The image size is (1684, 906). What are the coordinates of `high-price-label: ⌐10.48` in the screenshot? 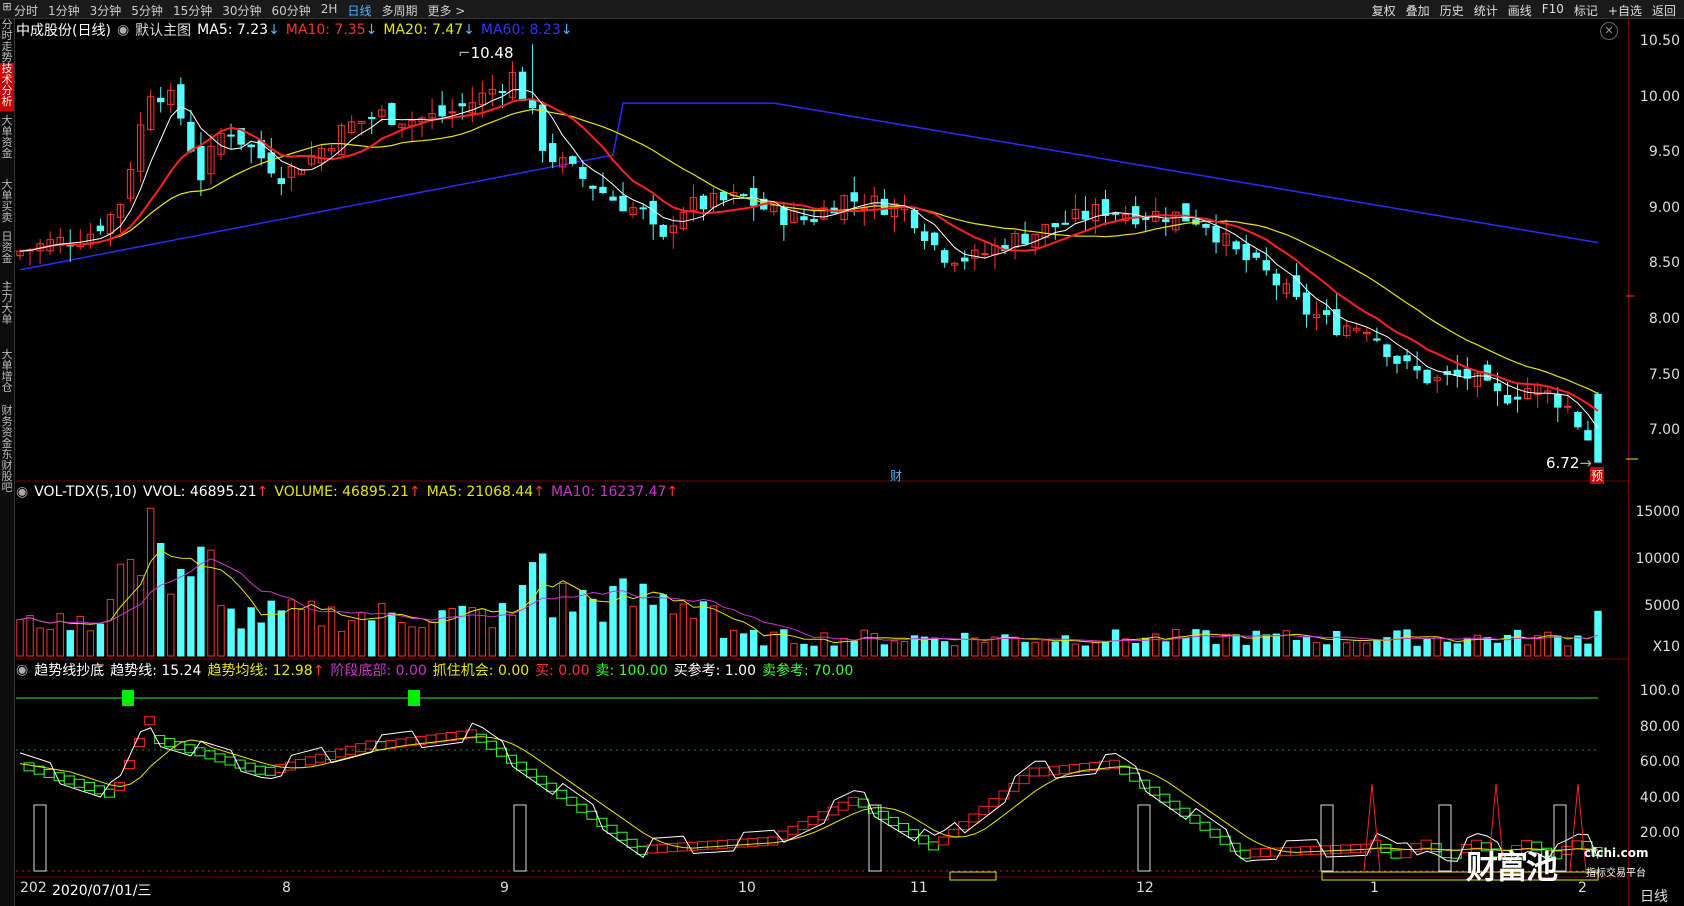 It's located at (486, 53).